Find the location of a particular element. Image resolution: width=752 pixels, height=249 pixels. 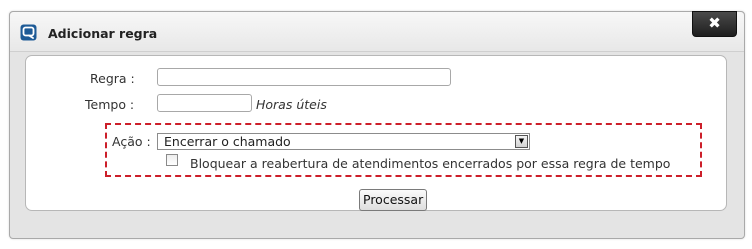

tempo-hint: Horas úteis is located at coordinates (291, 104).